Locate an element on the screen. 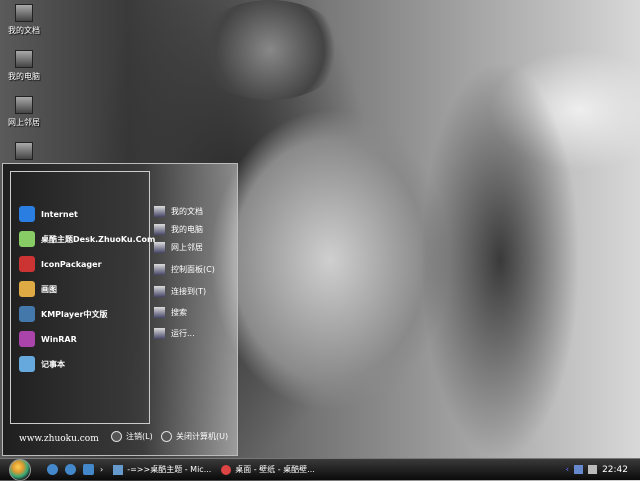 The width and height of the screenshot is (640, 481). kmplayer-icon is located at coordinates (27, 314).